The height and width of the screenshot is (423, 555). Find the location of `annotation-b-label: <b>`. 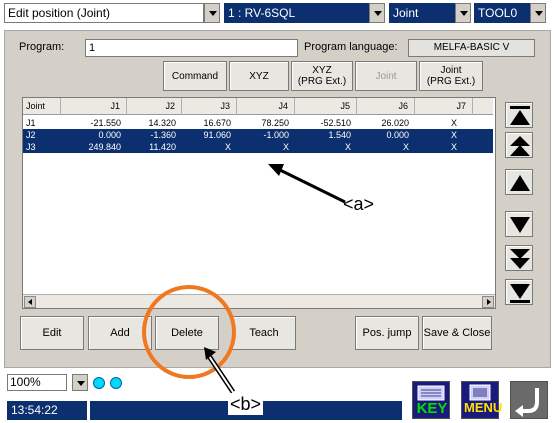

annotation-b-label: <b> is located at coordinates (246, 404).